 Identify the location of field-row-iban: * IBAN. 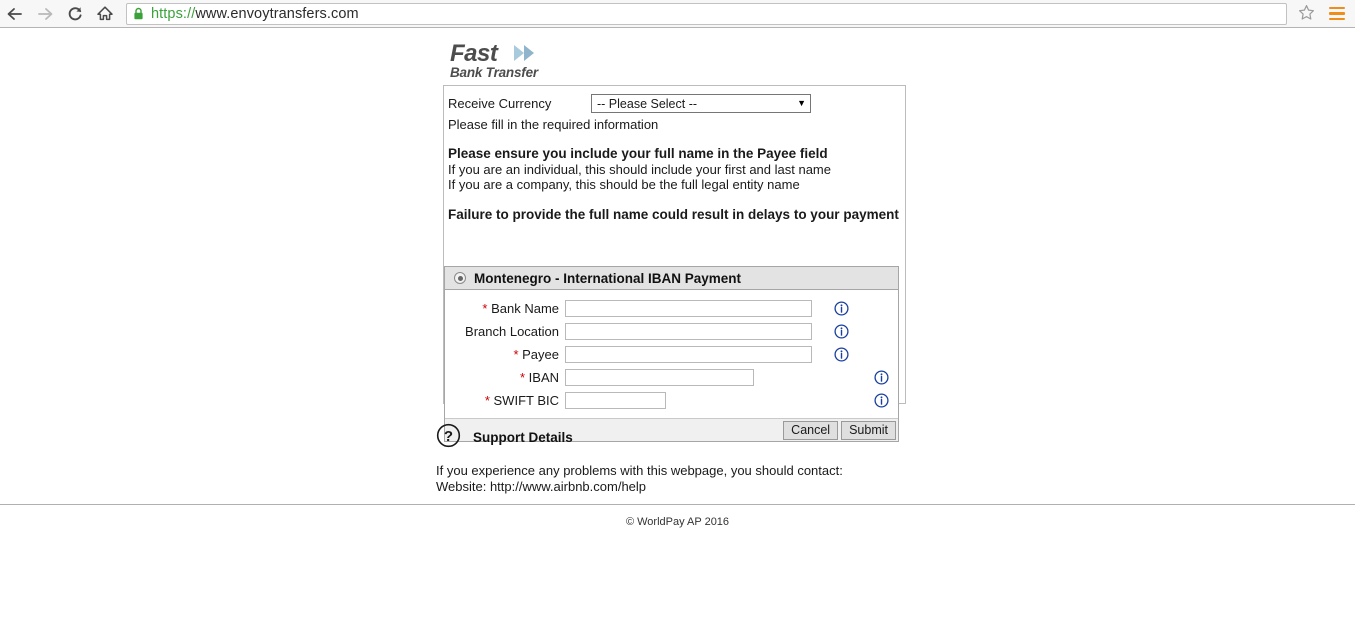
(671, 377).